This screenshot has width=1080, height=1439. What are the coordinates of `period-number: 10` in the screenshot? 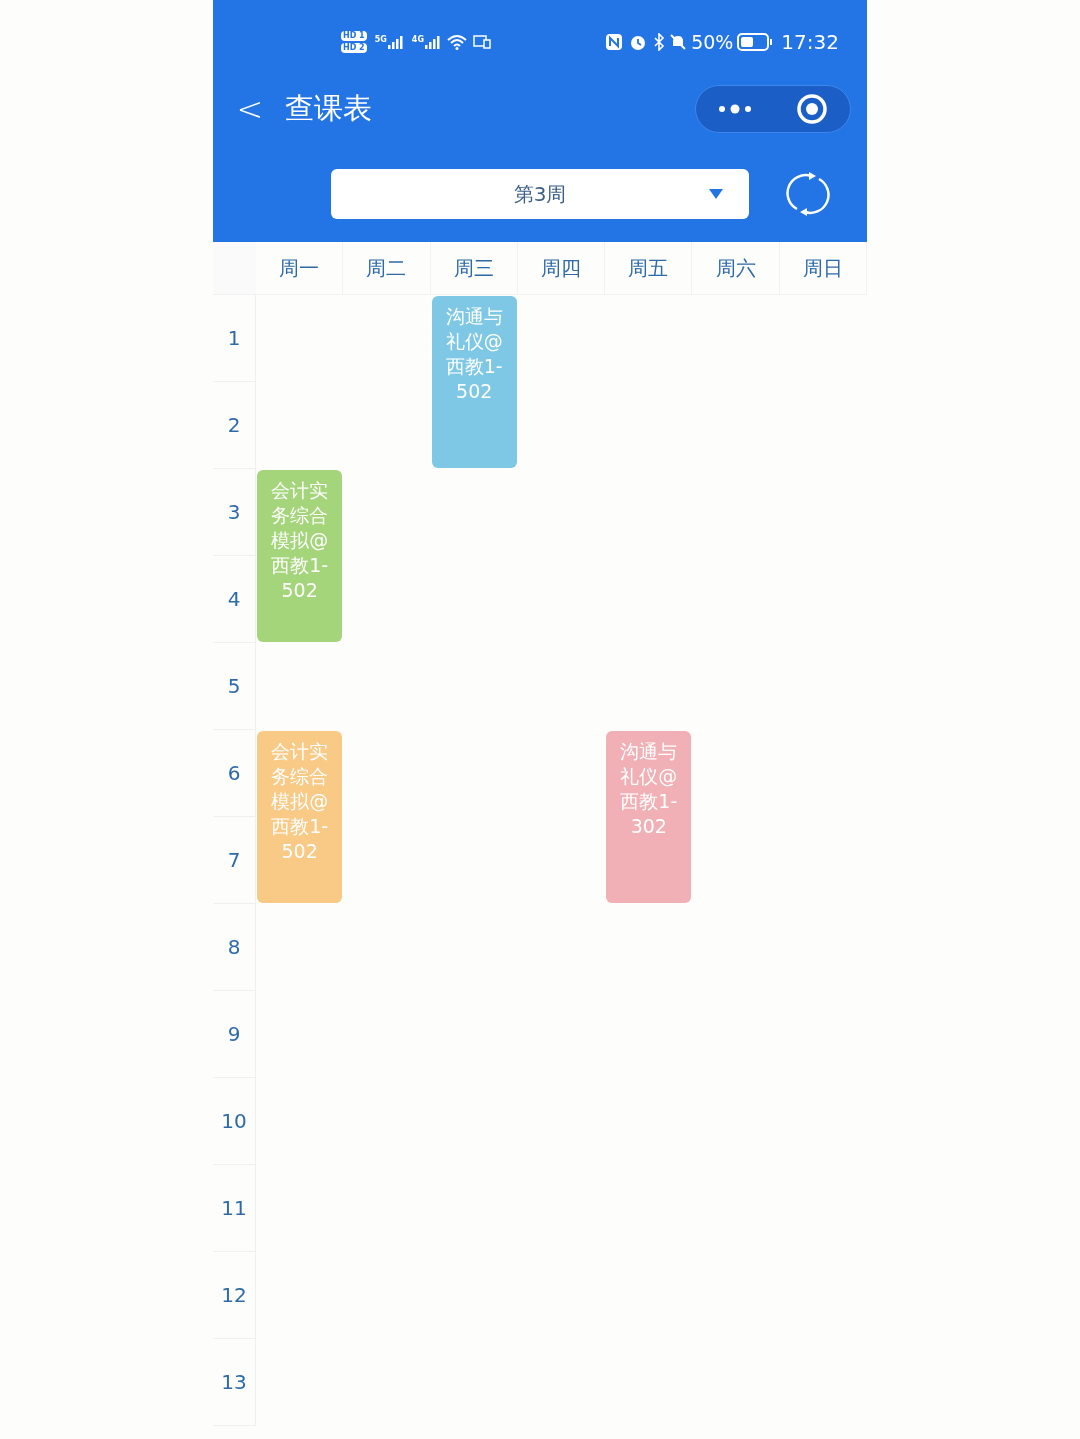 It's located at (234, 1121).